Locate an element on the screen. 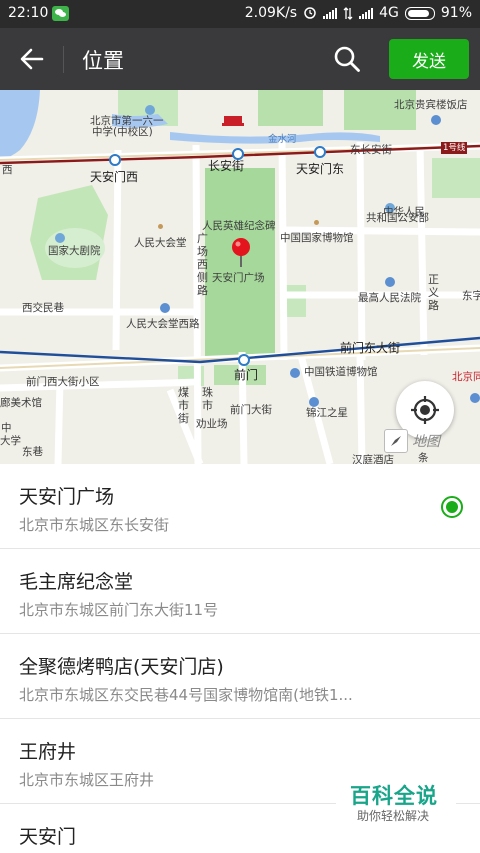  watermark: 百科全说 助你轻松解决 is located at coordinates (396, 802).